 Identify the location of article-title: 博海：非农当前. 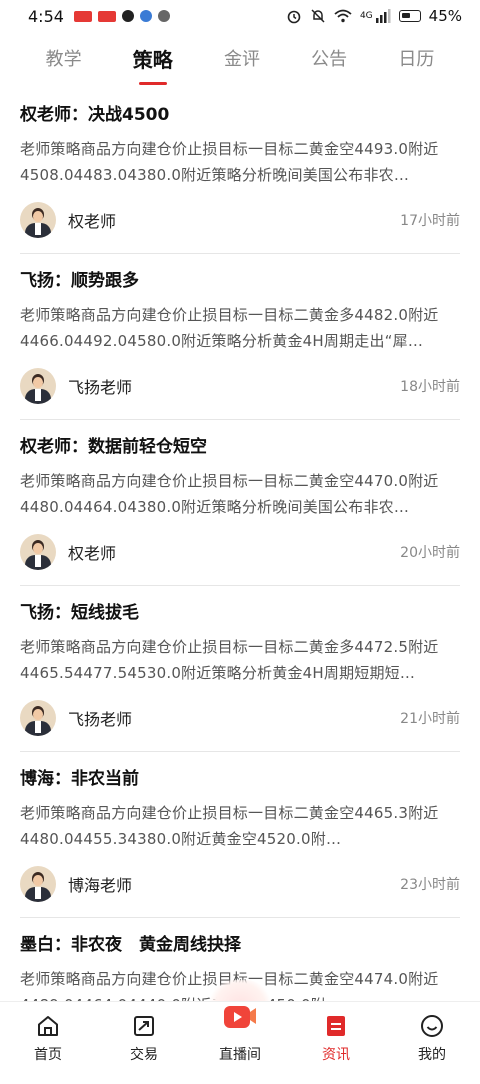
(79, 779).